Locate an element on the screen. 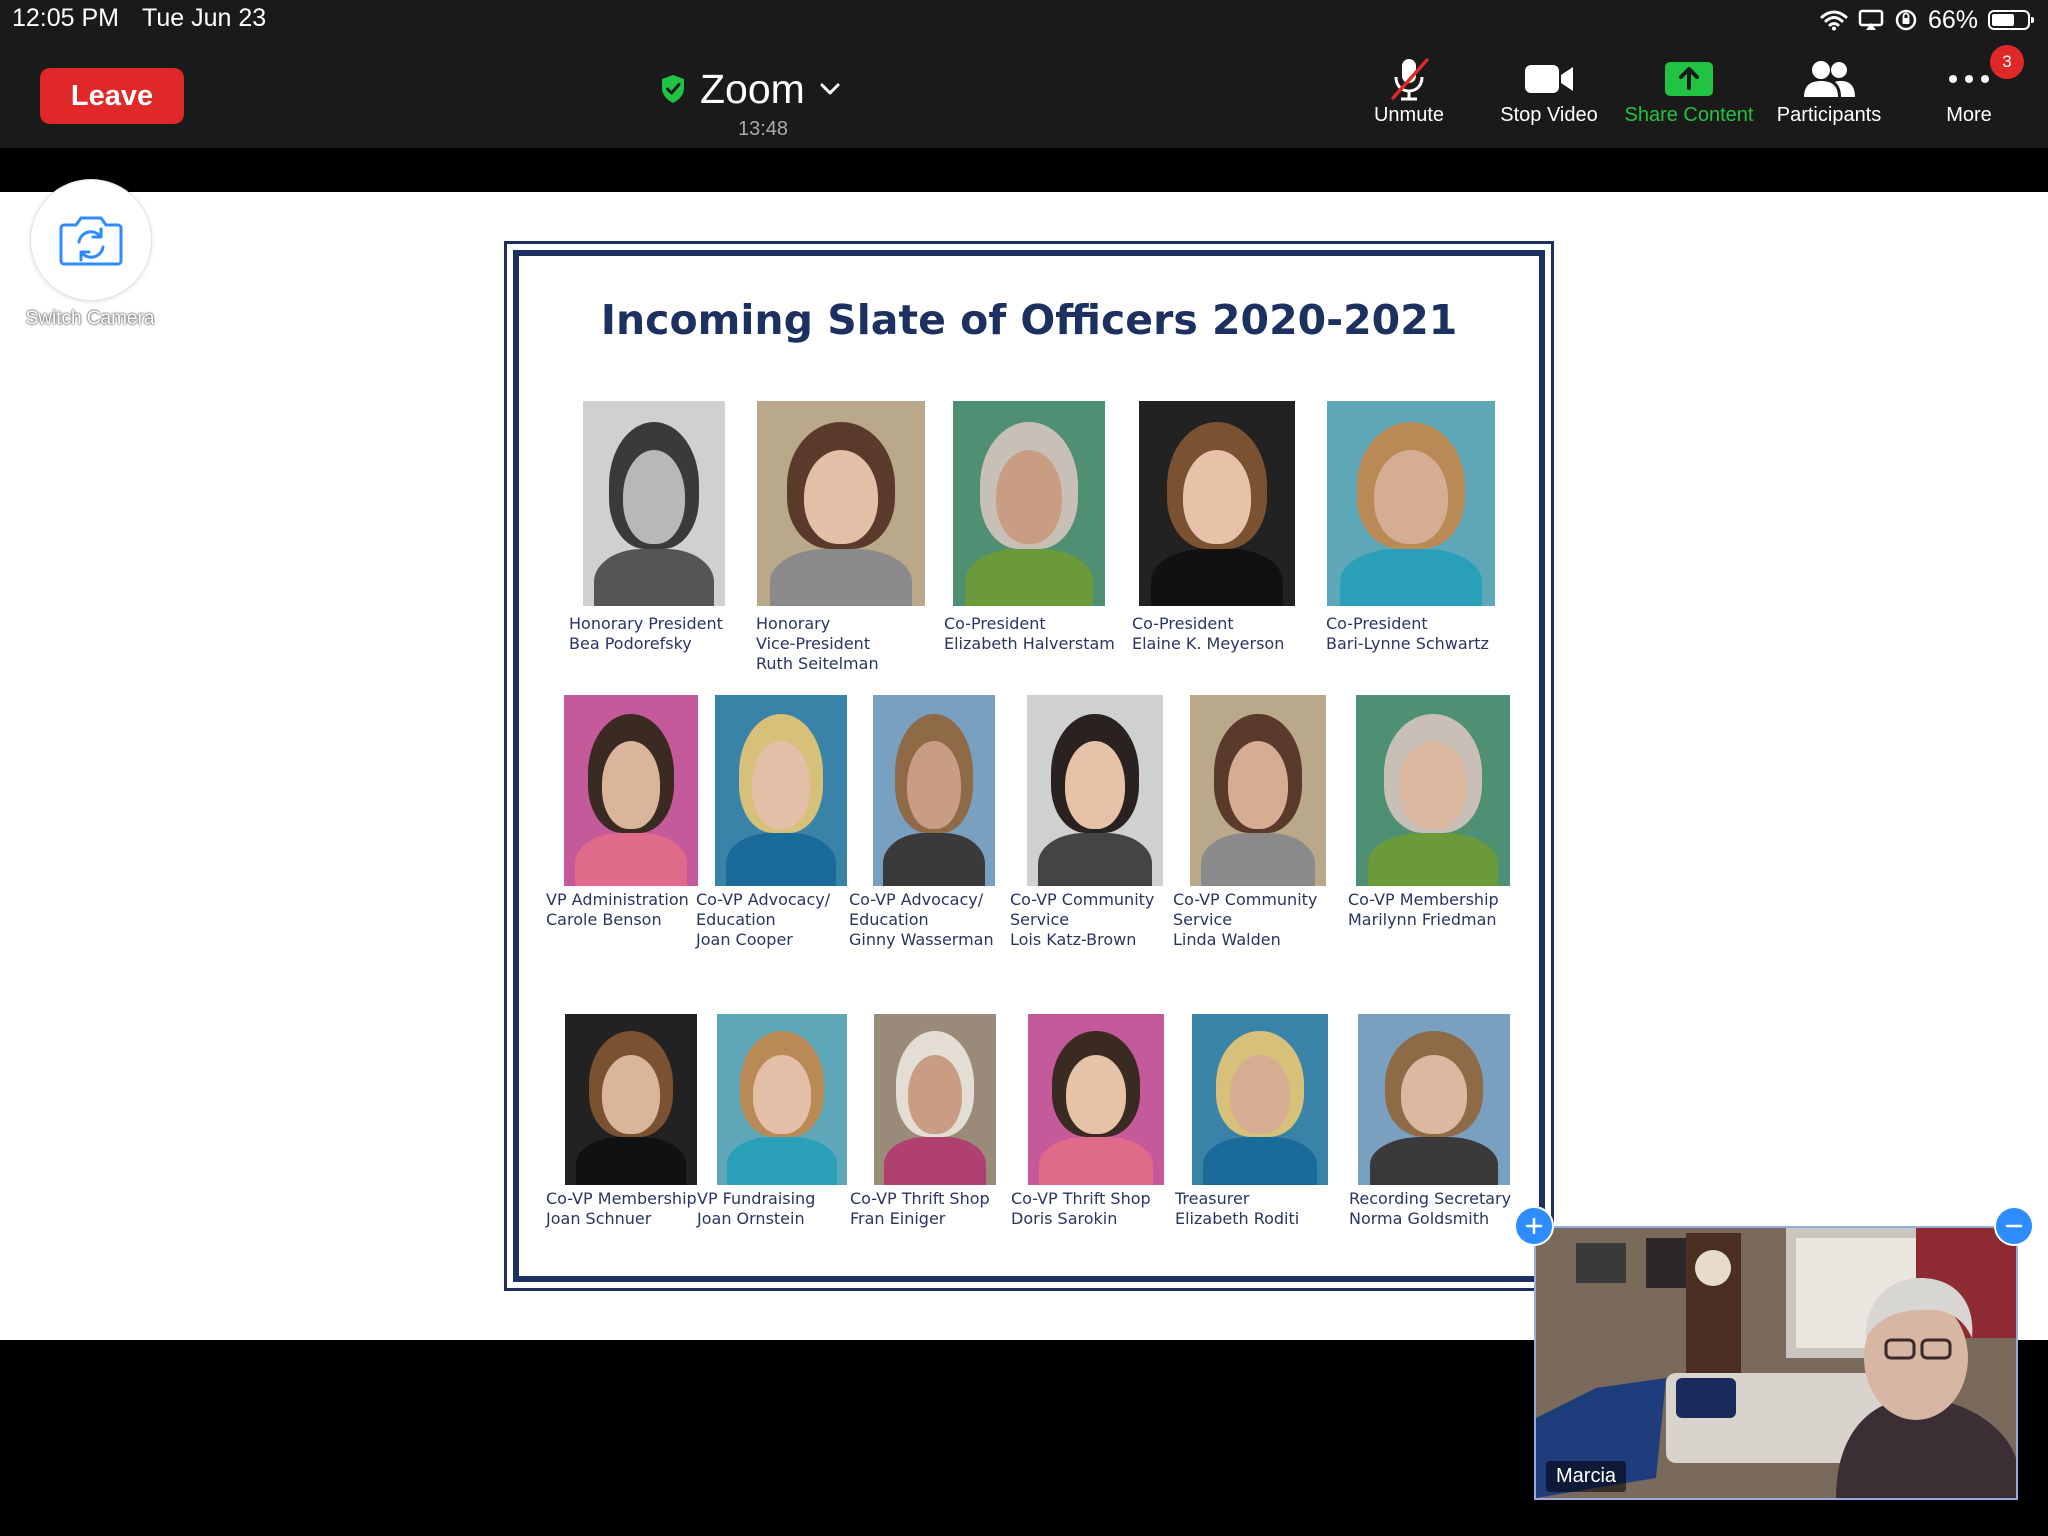 This screenshot has width=2048, height=1536. plus-icon is located at coordinates (1534, 1226).